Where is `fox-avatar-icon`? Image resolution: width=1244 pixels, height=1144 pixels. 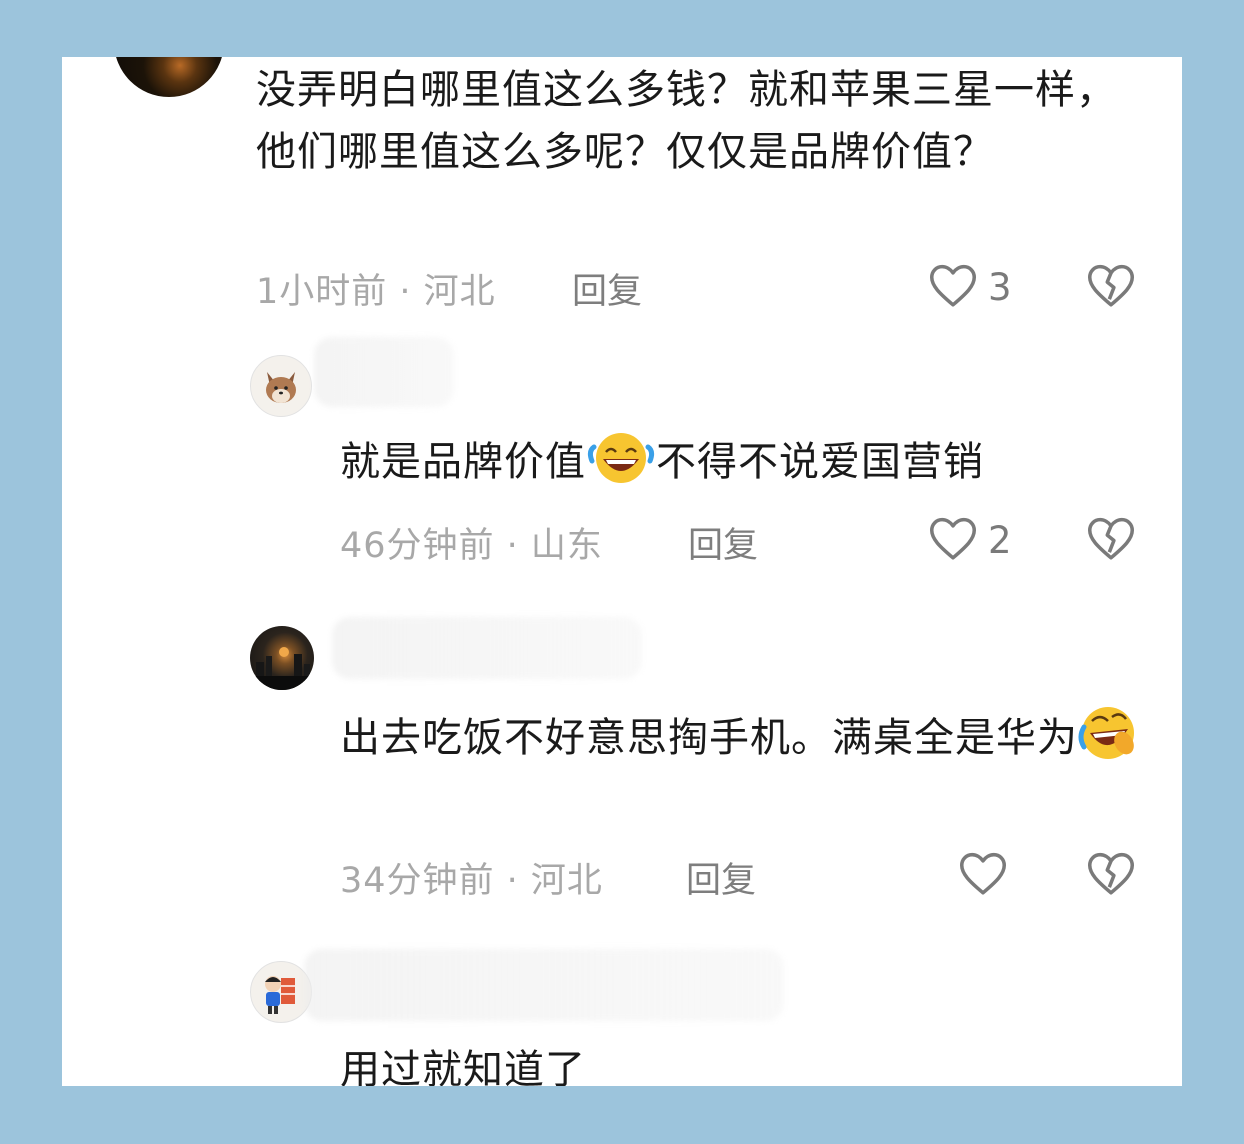
fox-avatar-icon is located at coordinates (281, 387).